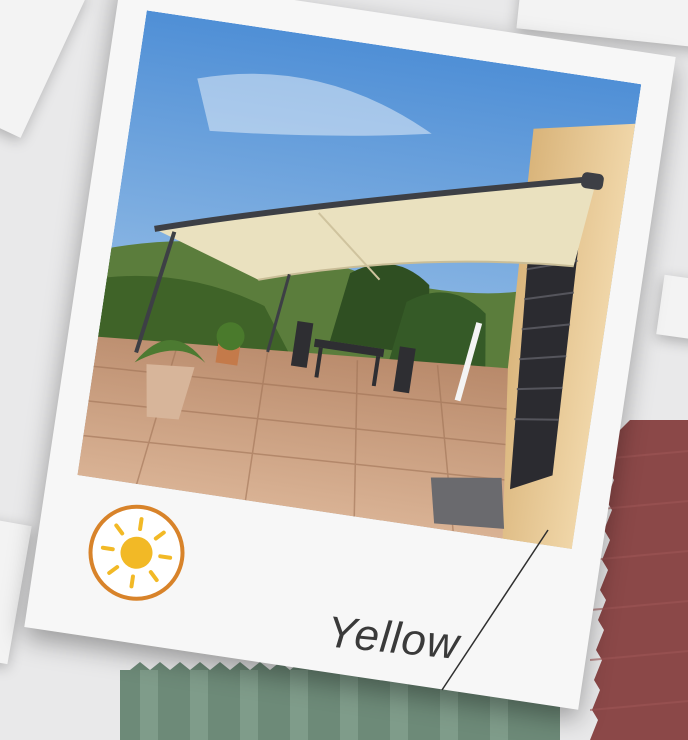 This screenshot has width=688, height=740. Describe the element at coordinates (495, 610) in the screenshot. I see `decorative-pen-stroke` at that location.